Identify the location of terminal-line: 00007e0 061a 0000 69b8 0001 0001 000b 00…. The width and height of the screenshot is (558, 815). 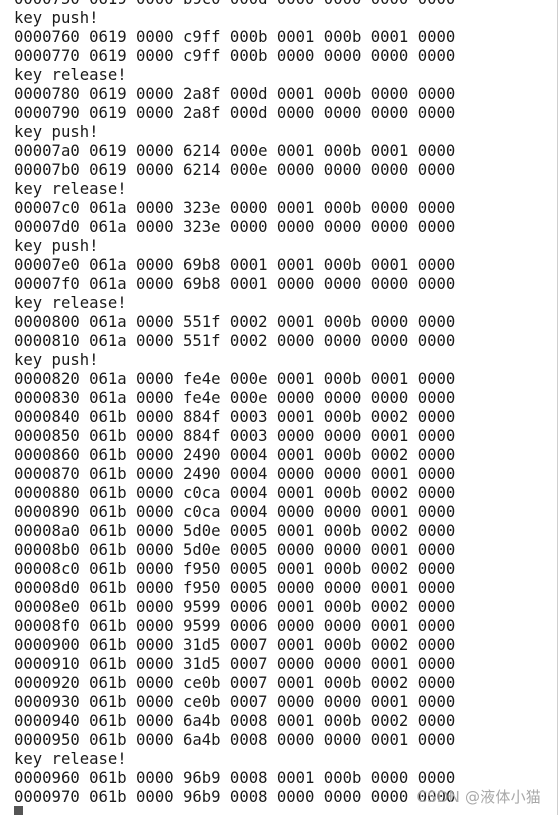
(235, 265).